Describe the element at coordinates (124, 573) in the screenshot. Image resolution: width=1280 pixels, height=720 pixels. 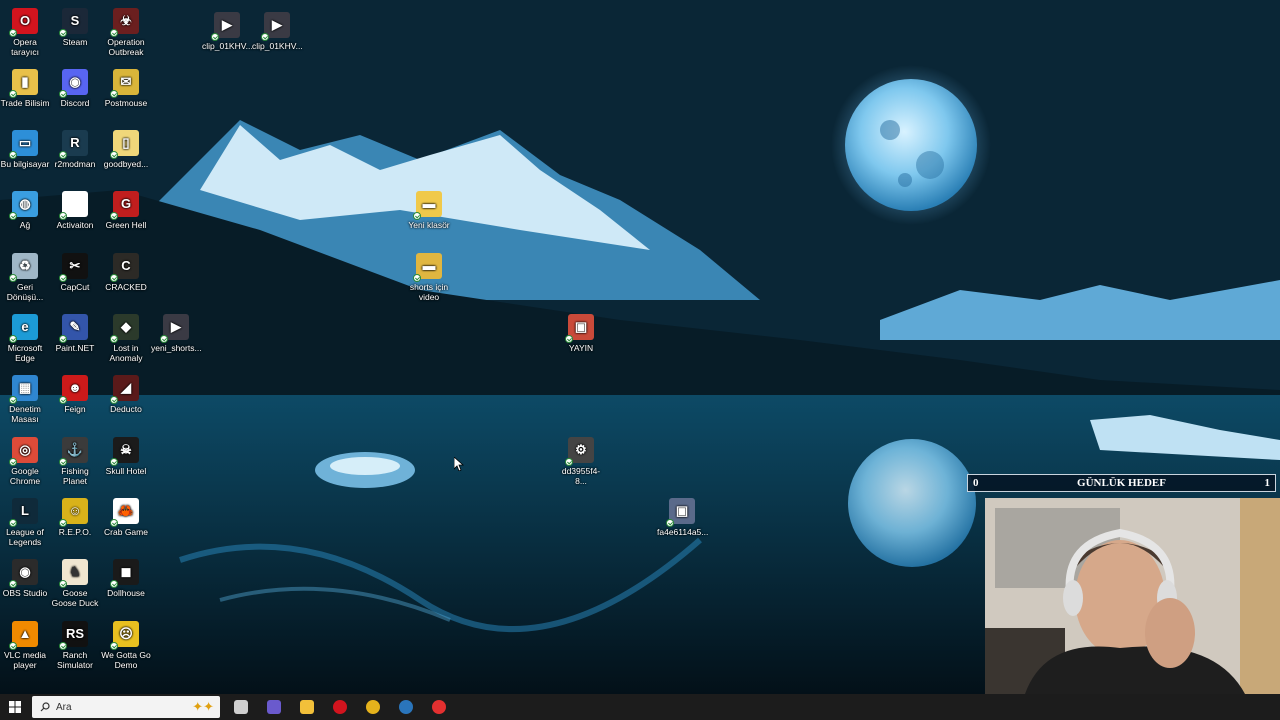
I see `app-icon: ◼` at that location.